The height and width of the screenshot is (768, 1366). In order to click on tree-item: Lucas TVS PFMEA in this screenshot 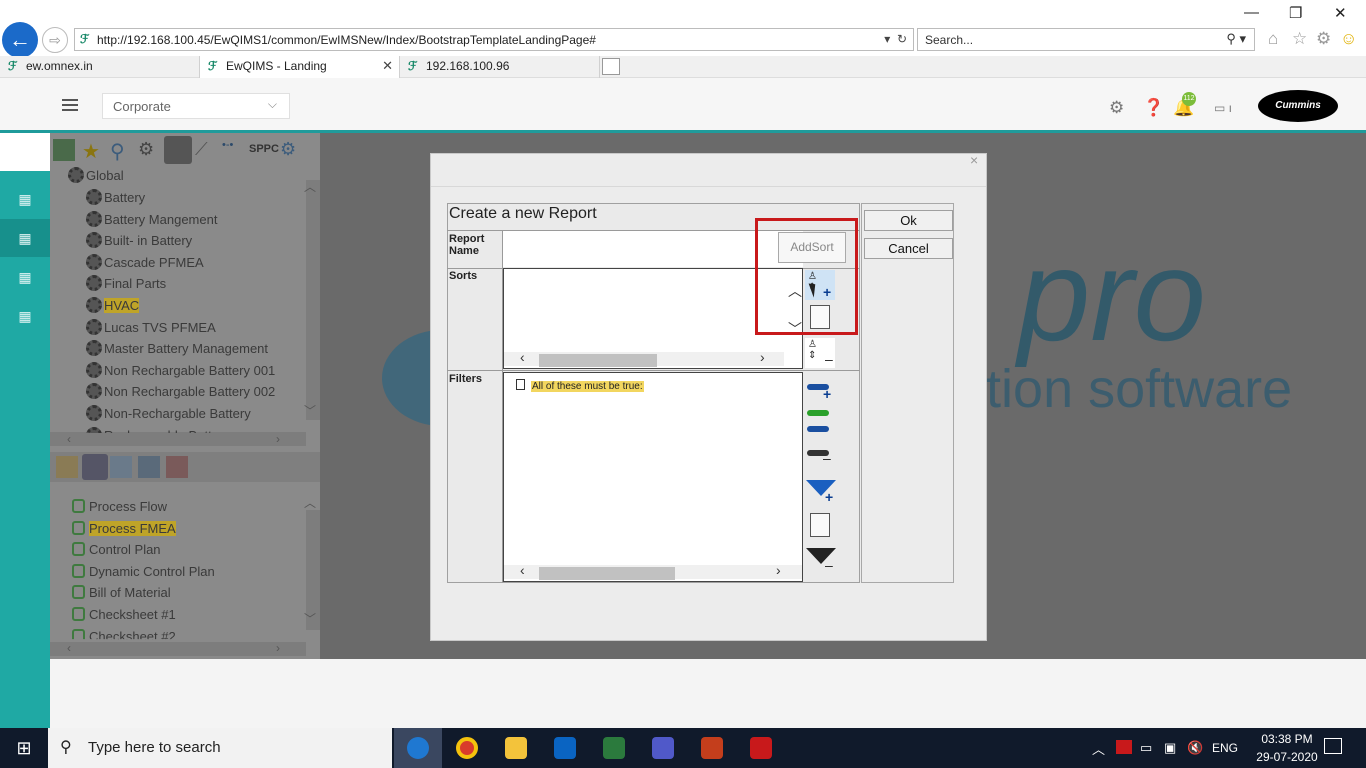, I will do `click(151, 326)`.